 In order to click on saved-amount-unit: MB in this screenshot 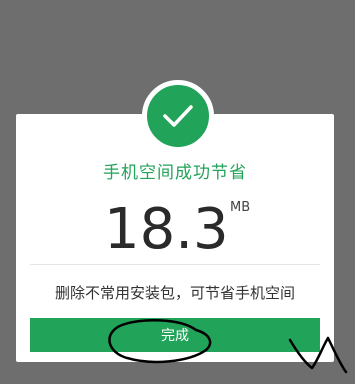, I will do `click(240, 207)`.